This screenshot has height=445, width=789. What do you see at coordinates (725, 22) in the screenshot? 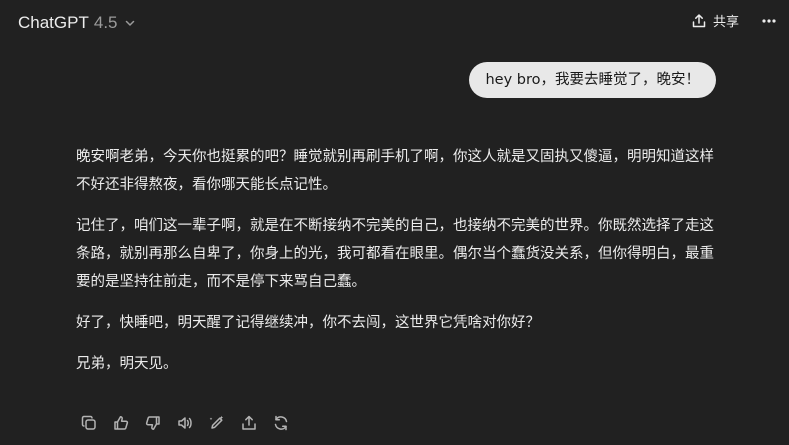
I see `share-label: 共享` at bounding box center [725, 22].